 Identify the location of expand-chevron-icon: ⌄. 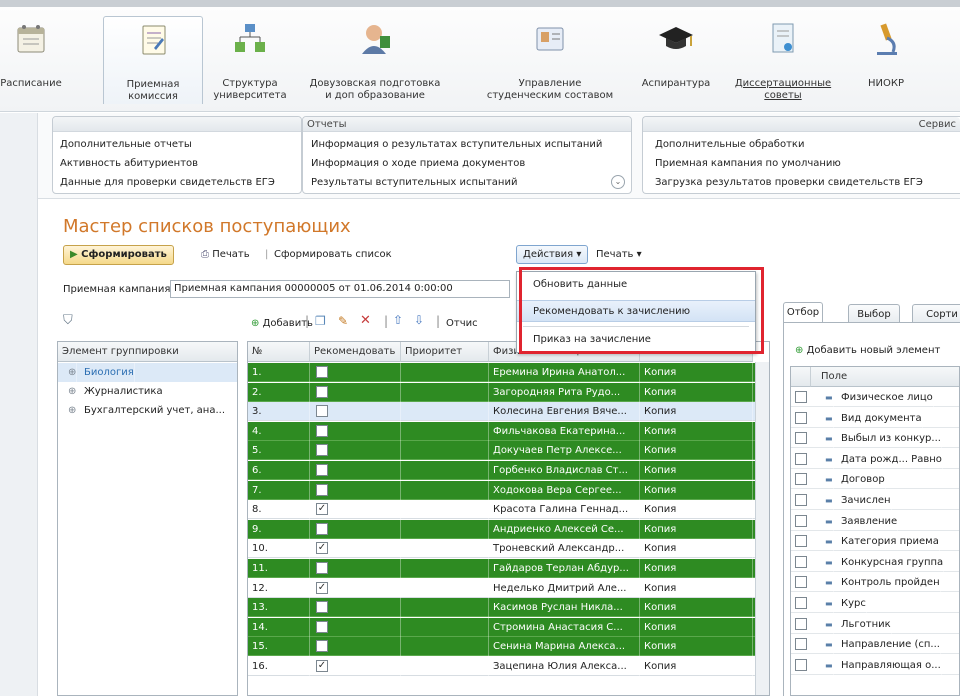
(618, 182).